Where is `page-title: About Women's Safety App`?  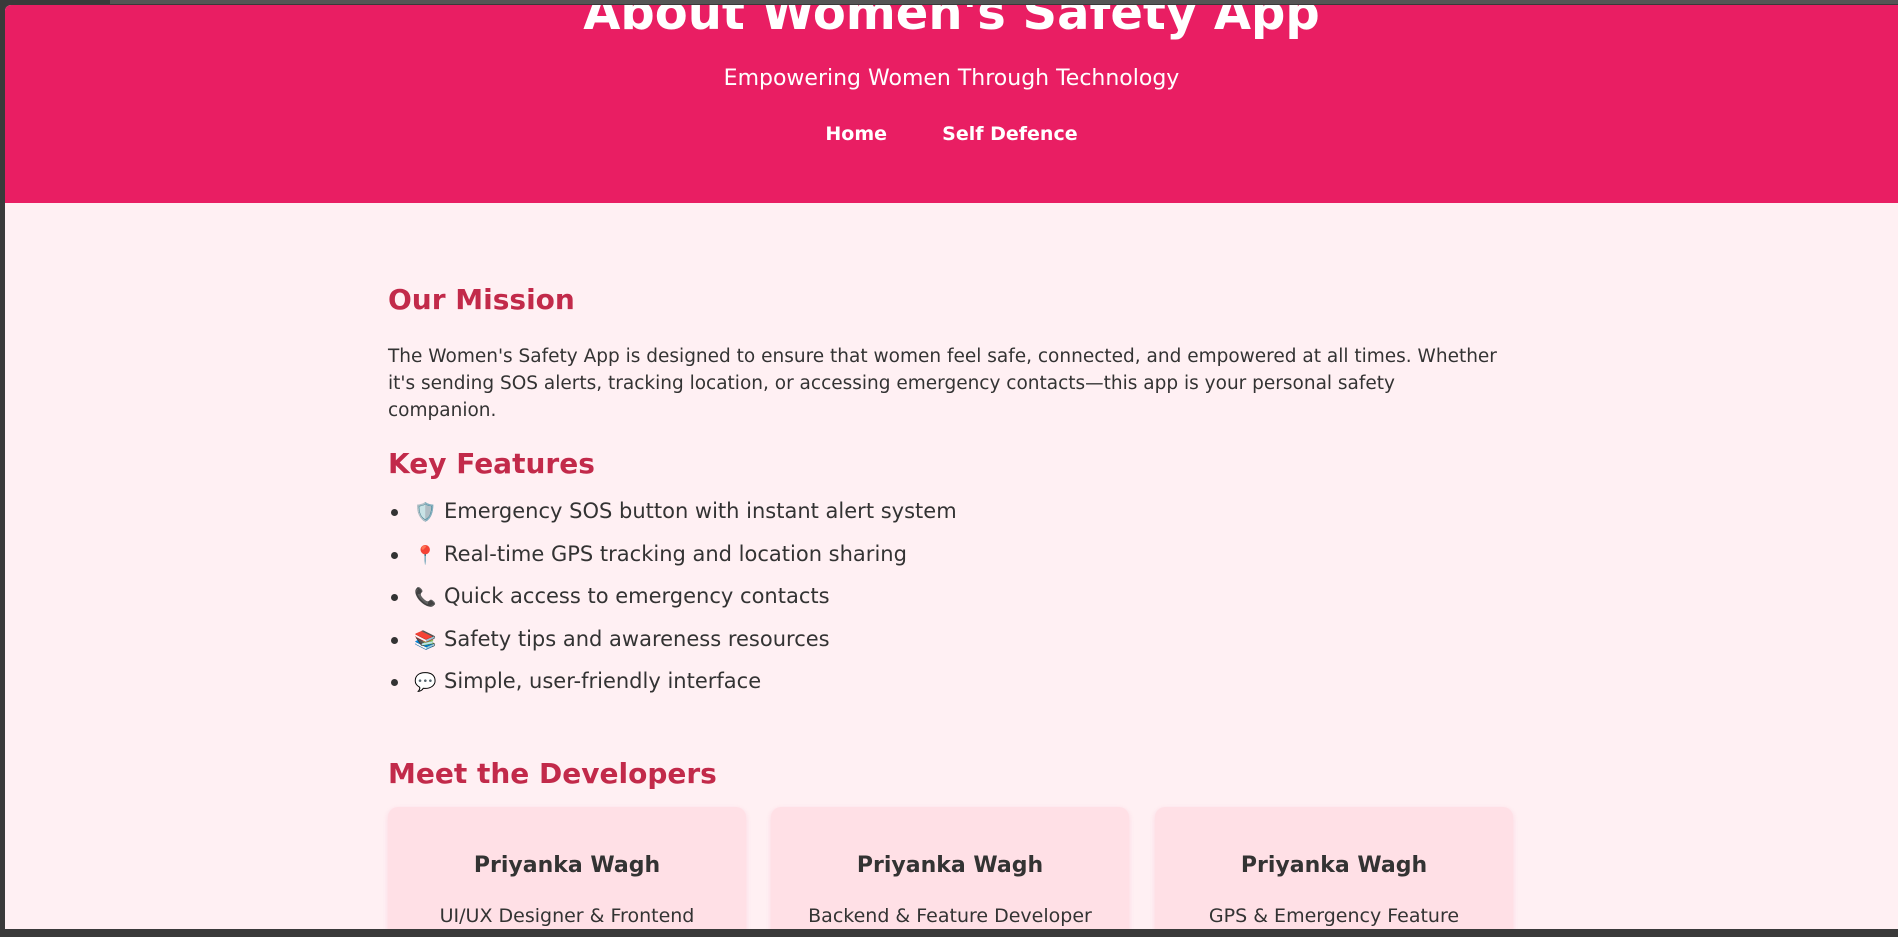 page-title: About Women's Safety App is located at coordinates (951, 23).